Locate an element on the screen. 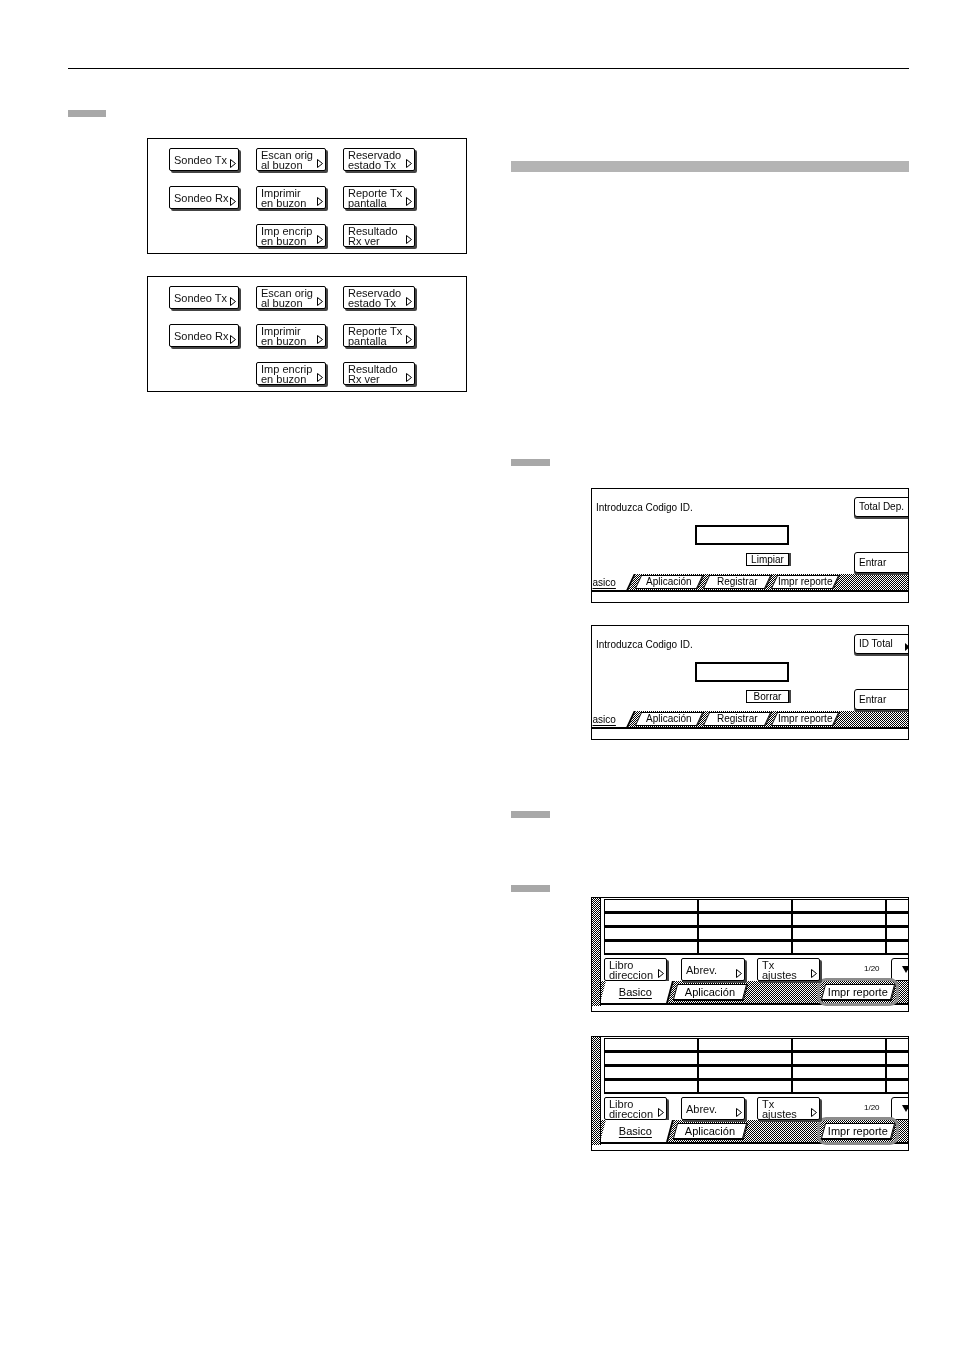 The image size is (954, 1350). side-button: ID Total is located at coordinates (881, 644).